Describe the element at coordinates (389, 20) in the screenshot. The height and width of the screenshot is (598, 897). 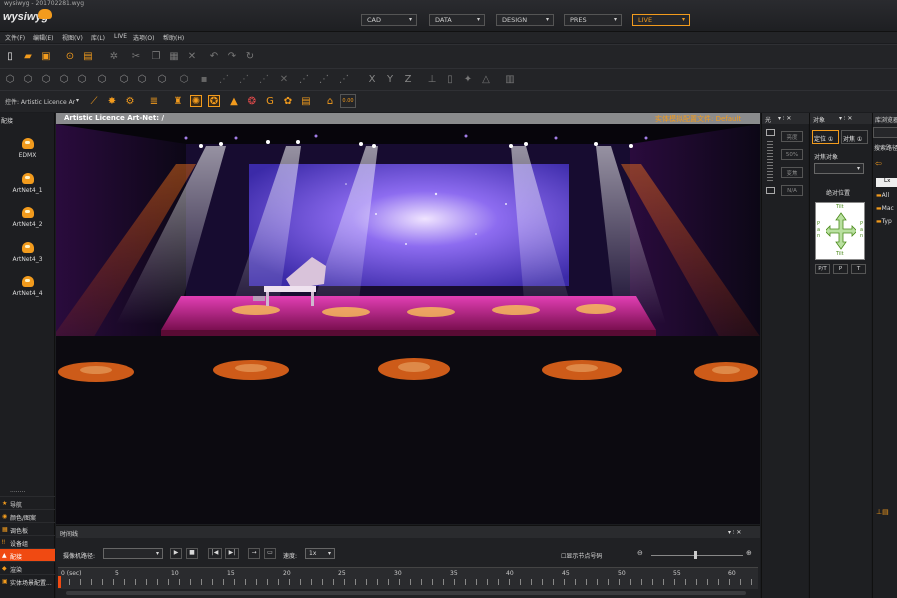
I see `mode-cad: CAD ▾` at that location.